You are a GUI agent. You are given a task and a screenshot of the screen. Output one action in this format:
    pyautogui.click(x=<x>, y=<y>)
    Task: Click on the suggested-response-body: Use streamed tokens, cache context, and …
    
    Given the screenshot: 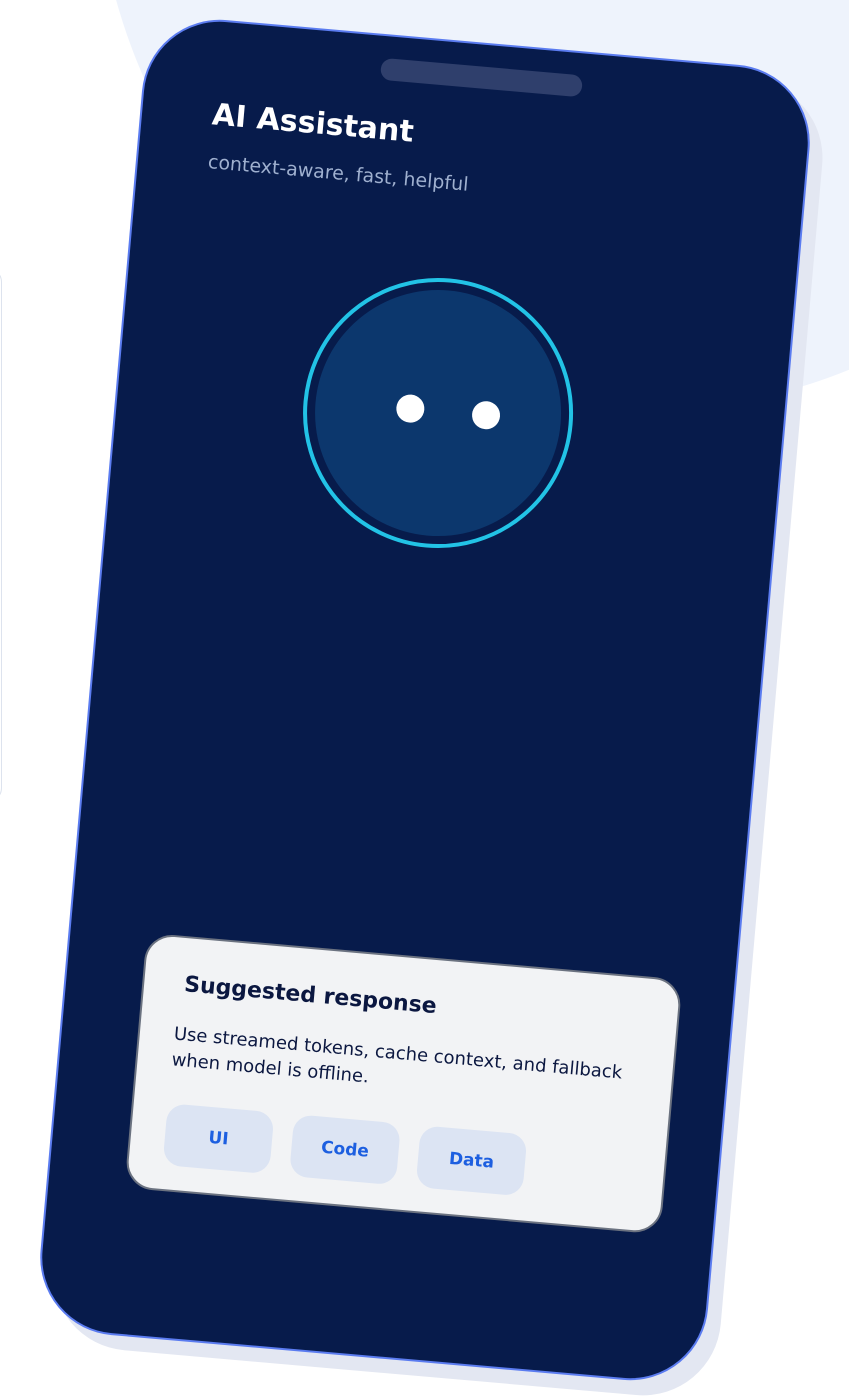 What is the action you would take?
    pyautogui.click(x=397, y=1055)
    